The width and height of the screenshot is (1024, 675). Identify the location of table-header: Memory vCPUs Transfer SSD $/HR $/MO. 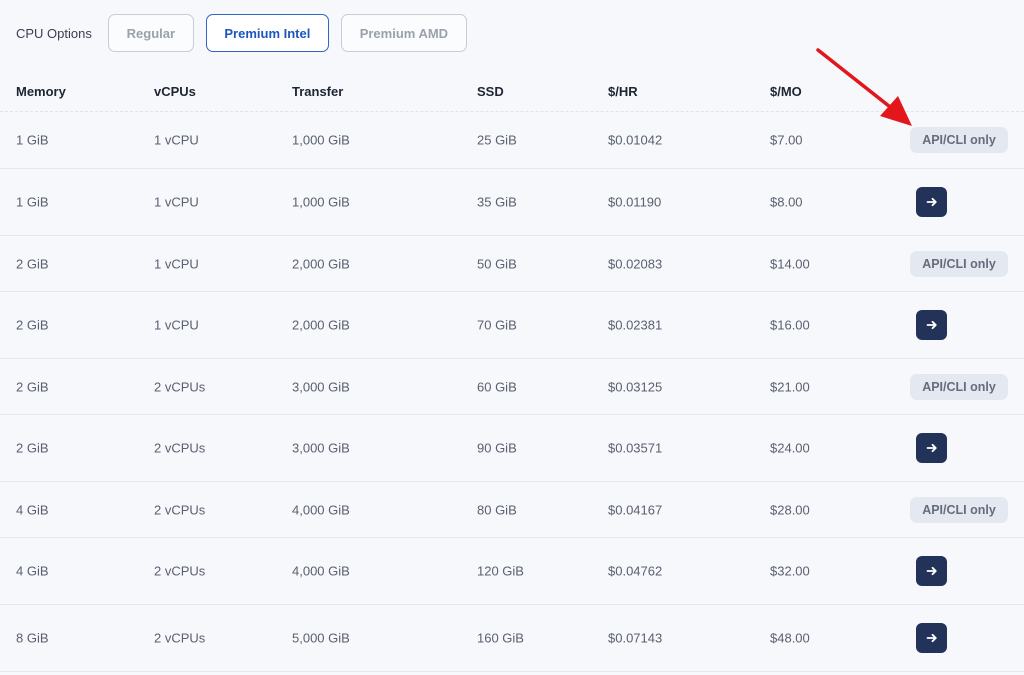
(512, 92).